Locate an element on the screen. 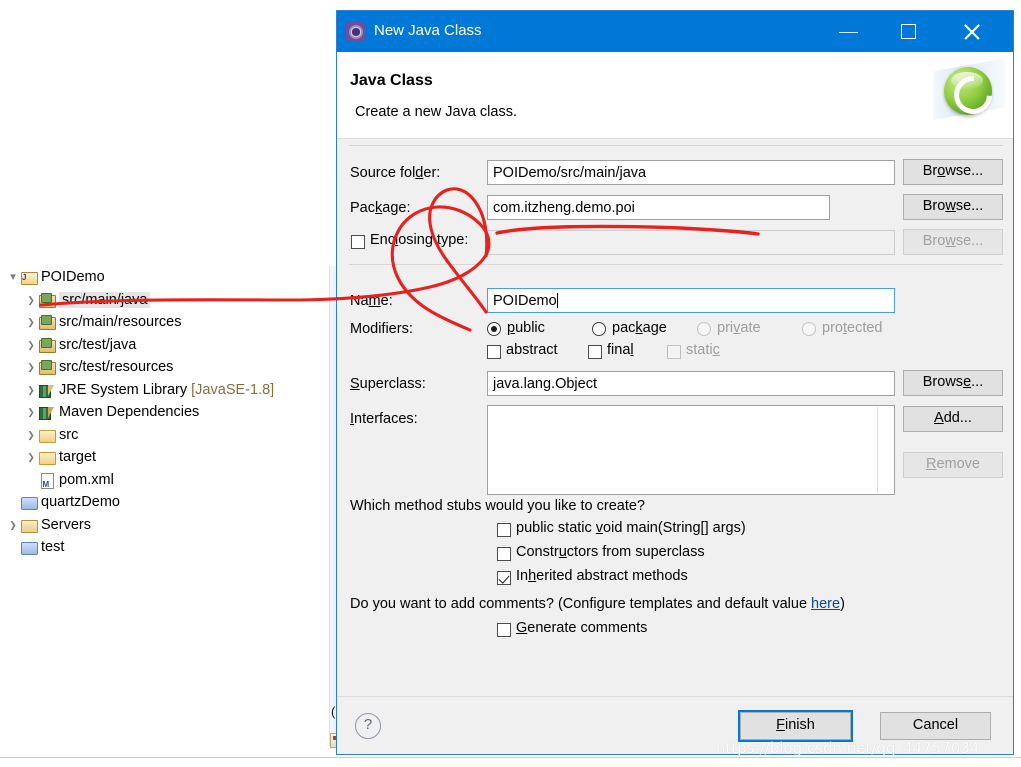 This screenshot has height=767, width=1021. tree-item-src-test-resources: src/test/resources is located at coordinates (98, 367).